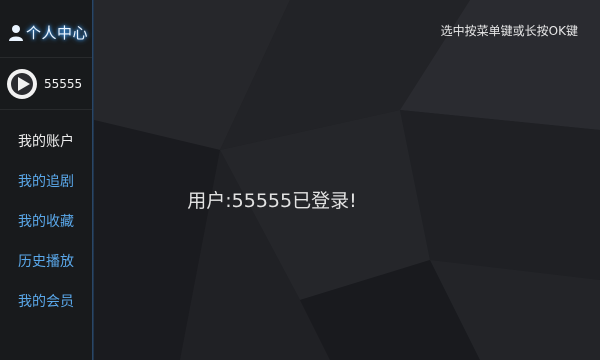 The height and width of the screenshot is (360, 600). What do you see at coordinates (272, 201) in the screenshot?
I see `login-status-message: 用户:55555已登录!` at bounding box center [272, 201].